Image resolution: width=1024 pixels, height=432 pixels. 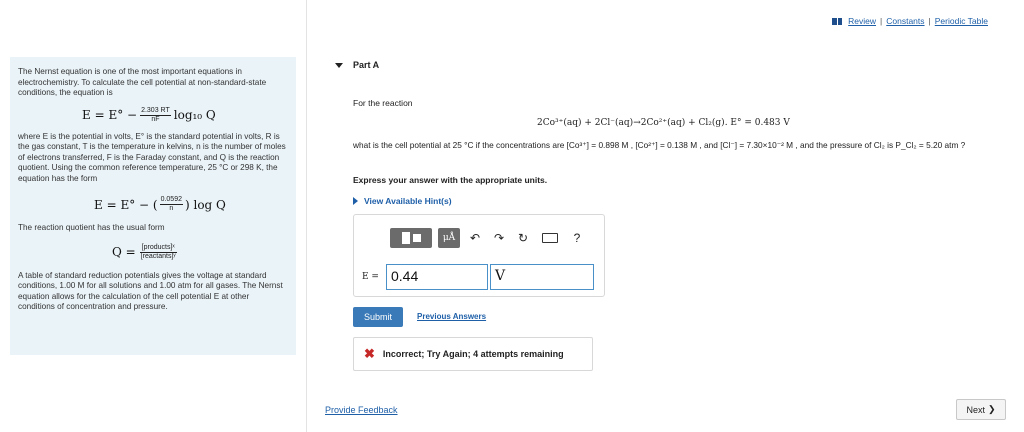 What do you see at coordinates (975, 409) in the screenshot?
I see `next-label: Next` at bounding box center [975, 409].